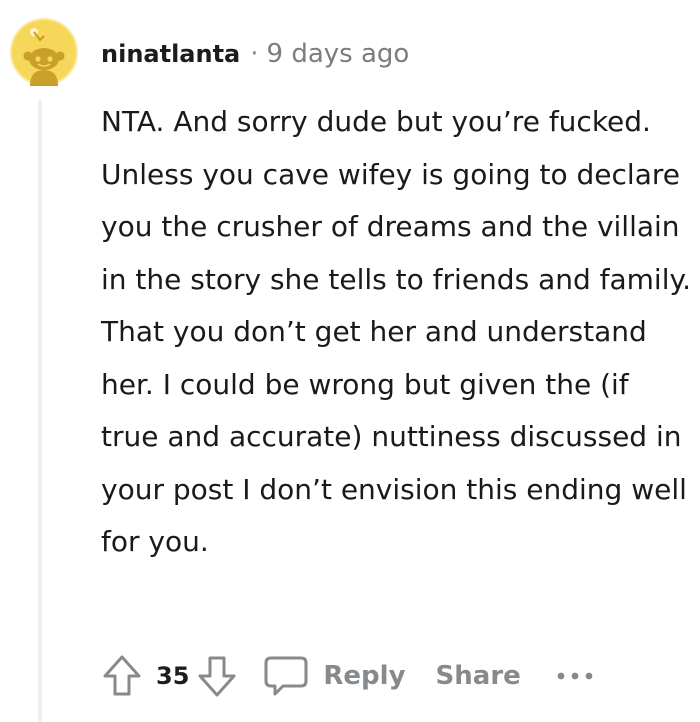 The width and height of the screenshot is (700, 722). I want to click on downvote-button, so click(217, 676).